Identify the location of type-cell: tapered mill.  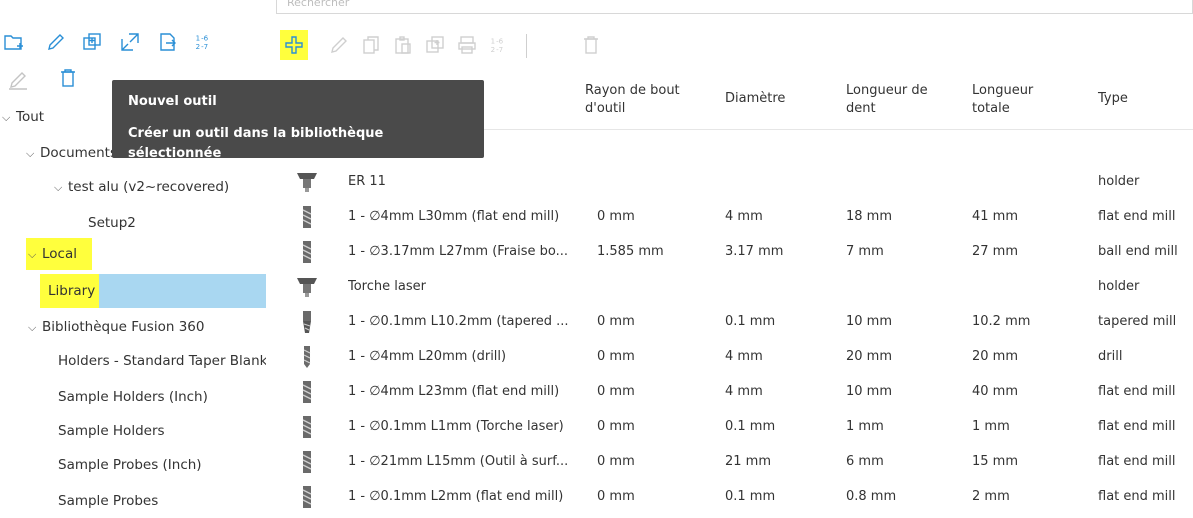
(1137, 321).